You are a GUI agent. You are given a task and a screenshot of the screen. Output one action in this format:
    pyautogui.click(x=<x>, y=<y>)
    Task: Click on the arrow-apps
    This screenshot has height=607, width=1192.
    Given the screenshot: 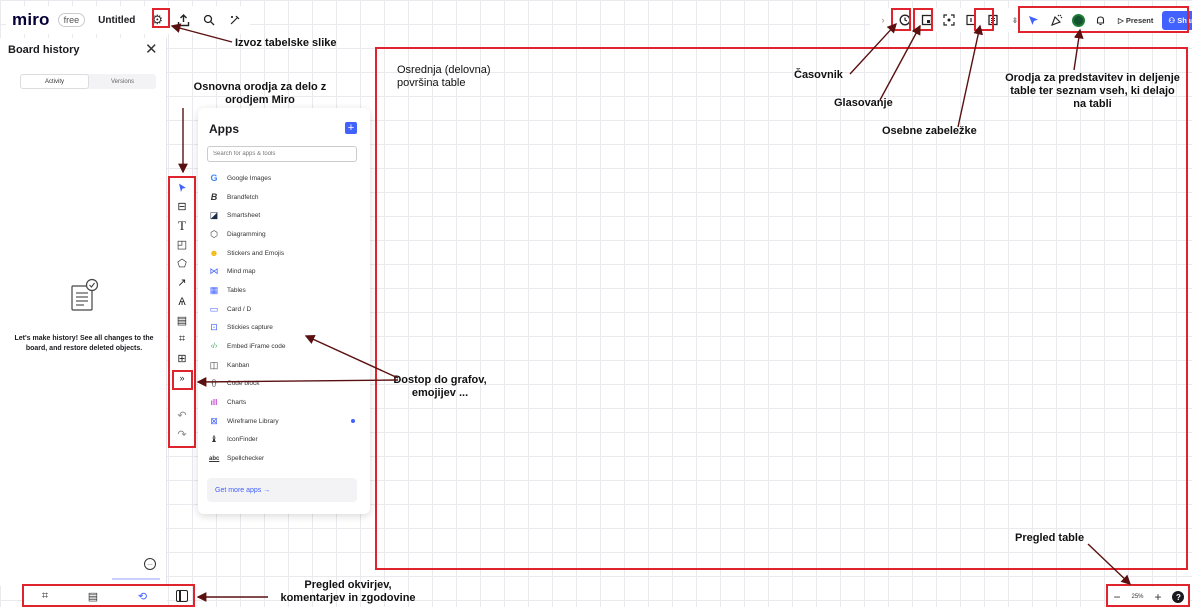 What is the action you would take?
    pyautogui.click(x=351, y=357)
    